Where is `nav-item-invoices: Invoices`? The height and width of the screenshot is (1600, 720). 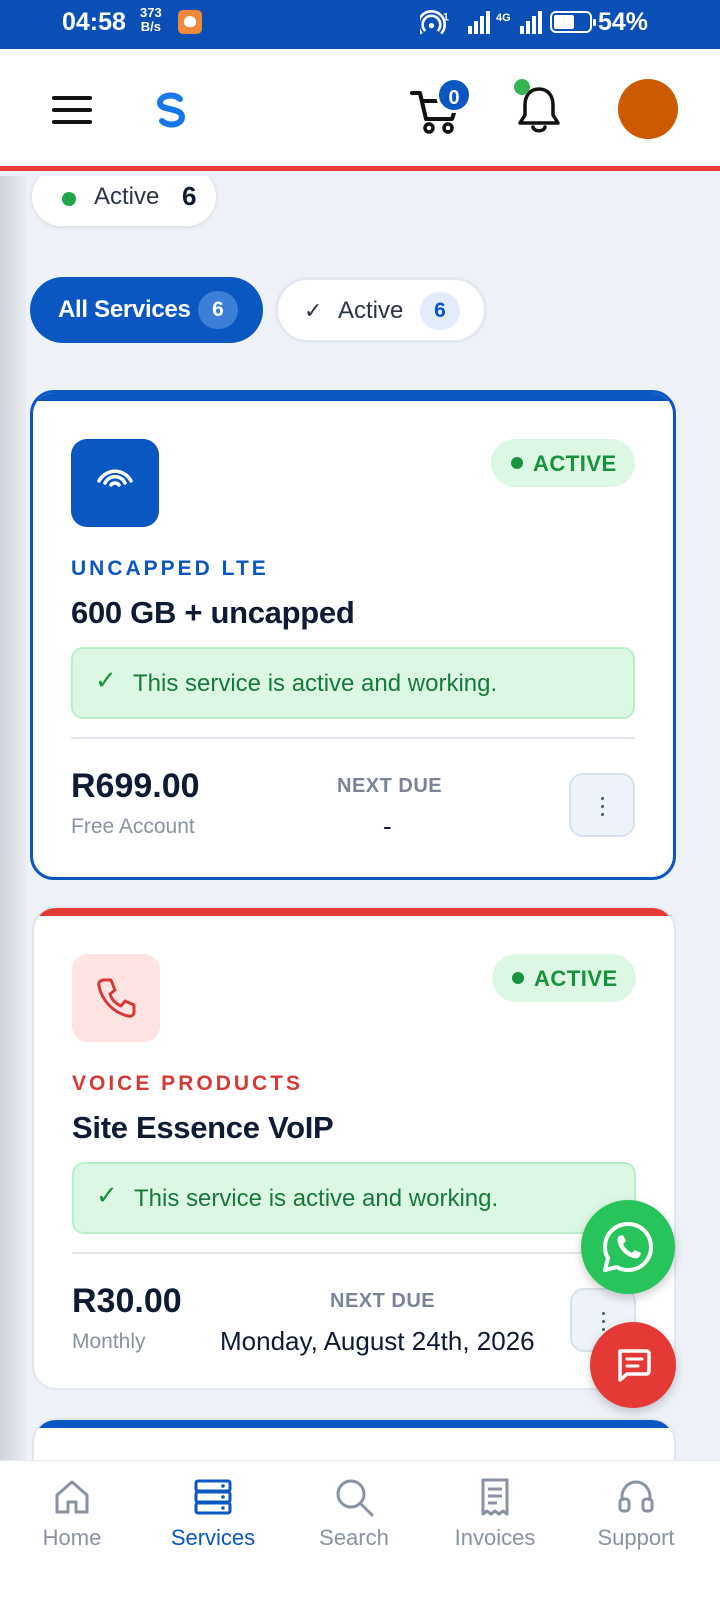
nav-item-invoices: Invoices is located at coordinates (495, 1516).